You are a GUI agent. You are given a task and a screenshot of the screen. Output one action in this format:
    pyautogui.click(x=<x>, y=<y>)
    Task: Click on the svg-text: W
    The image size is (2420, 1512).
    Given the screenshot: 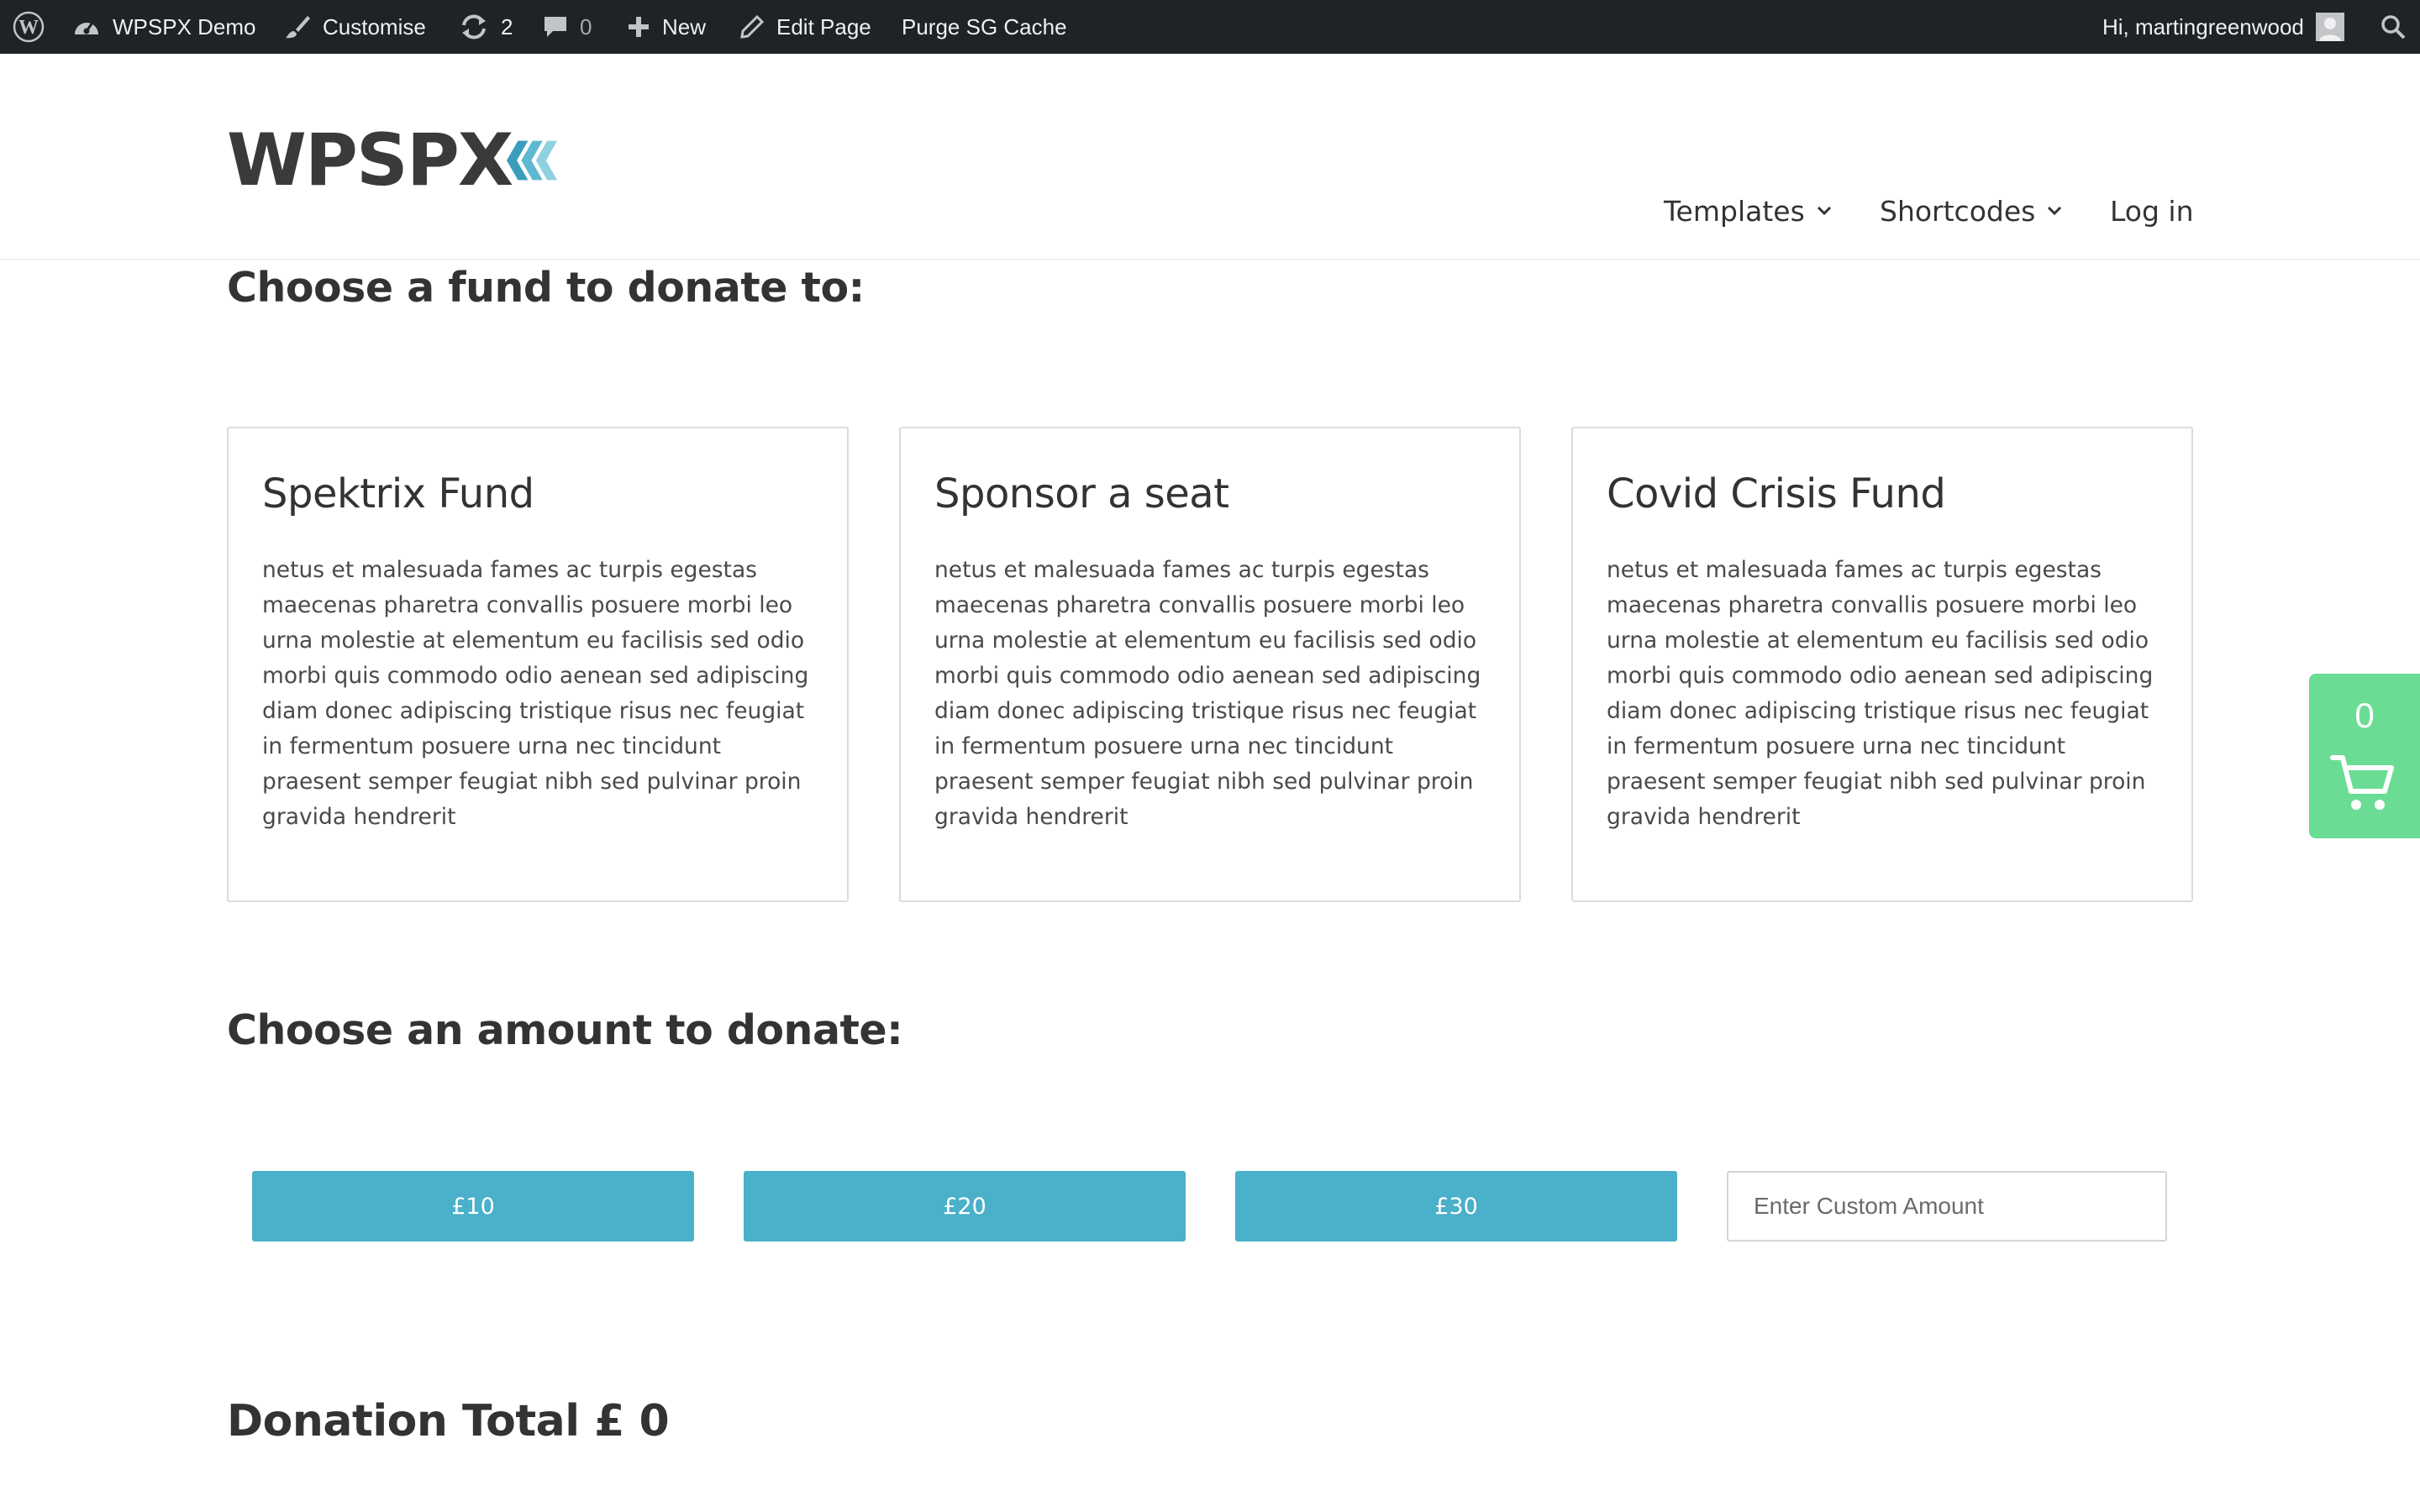 What is the action you would take?
    pyautogui.click(x=28, y=28)
    